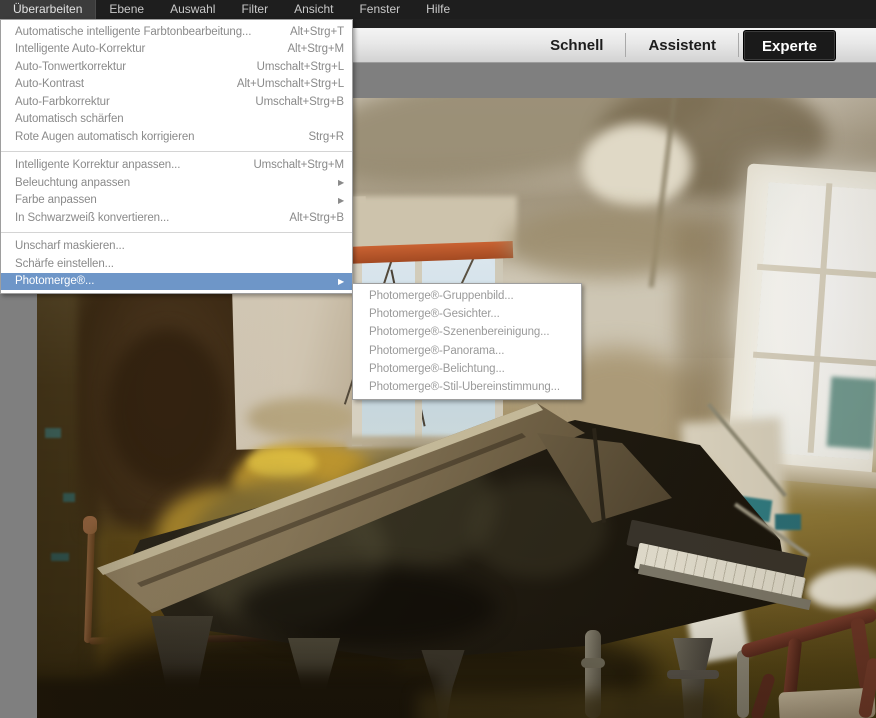 Image resolution: width=876 pixels, height=718 pixels. What do you see at coordinates (789, 45) in the screenshot?
I see `tab-experte: Experte` at bounding box center [789, 45].